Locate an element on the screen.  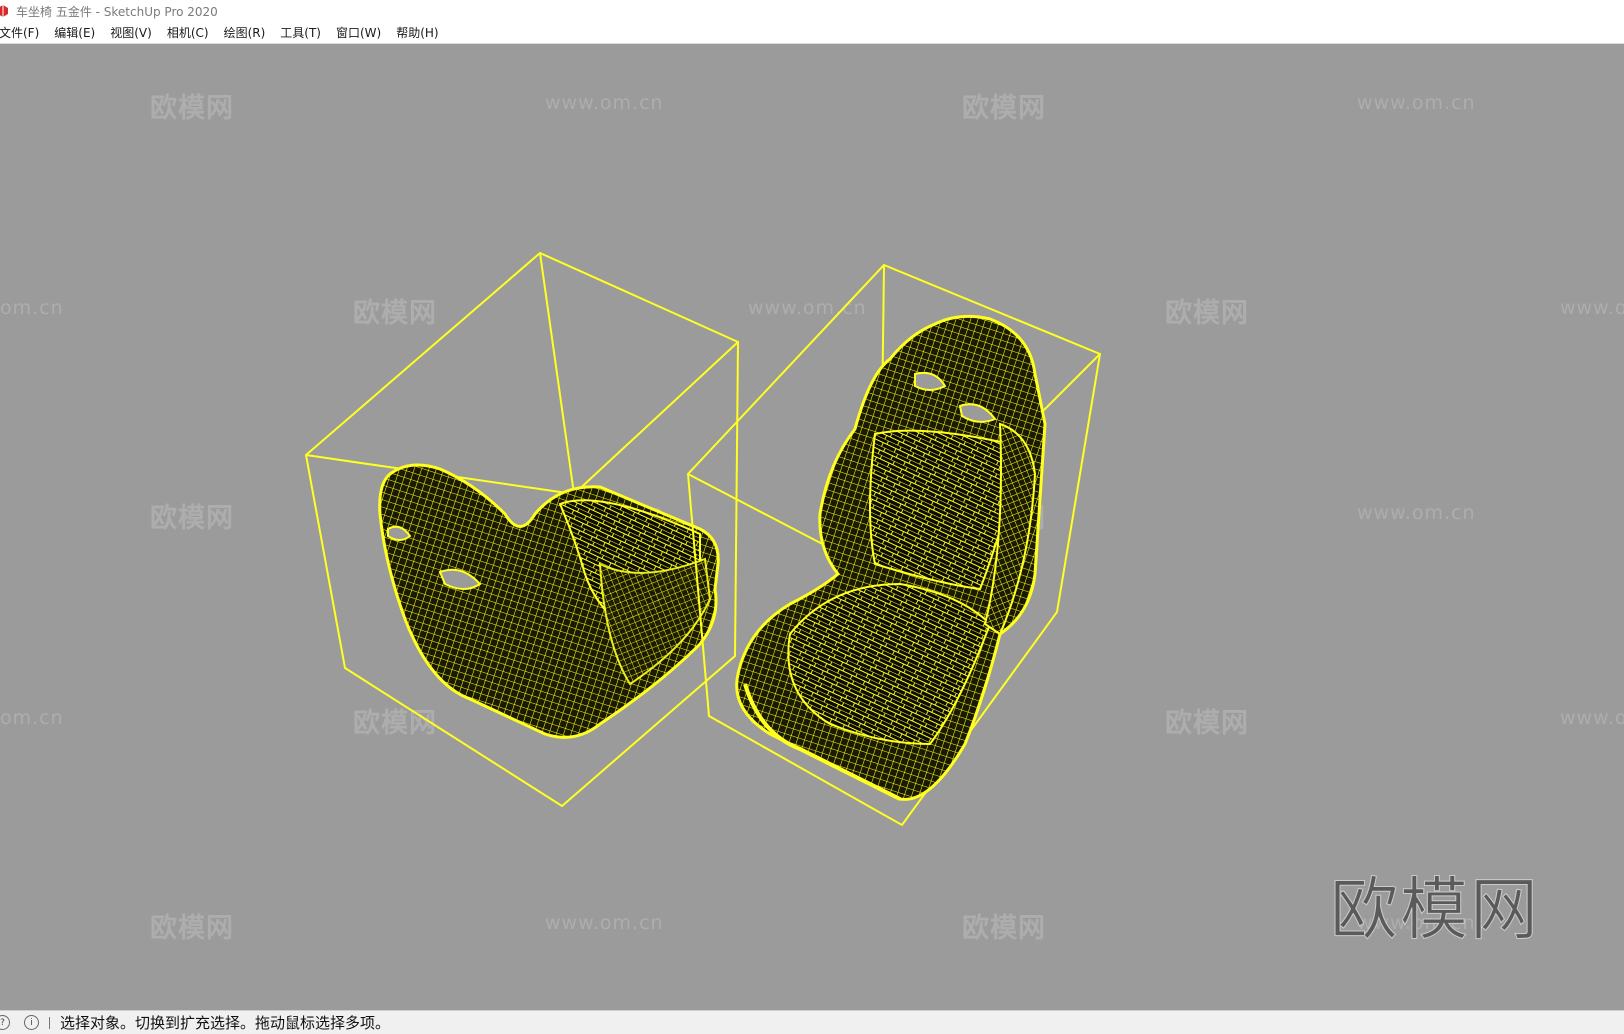
window-title: 车坐椅 五金件 - SketchUp Pro 2020 is located at coordinates (117, 11).